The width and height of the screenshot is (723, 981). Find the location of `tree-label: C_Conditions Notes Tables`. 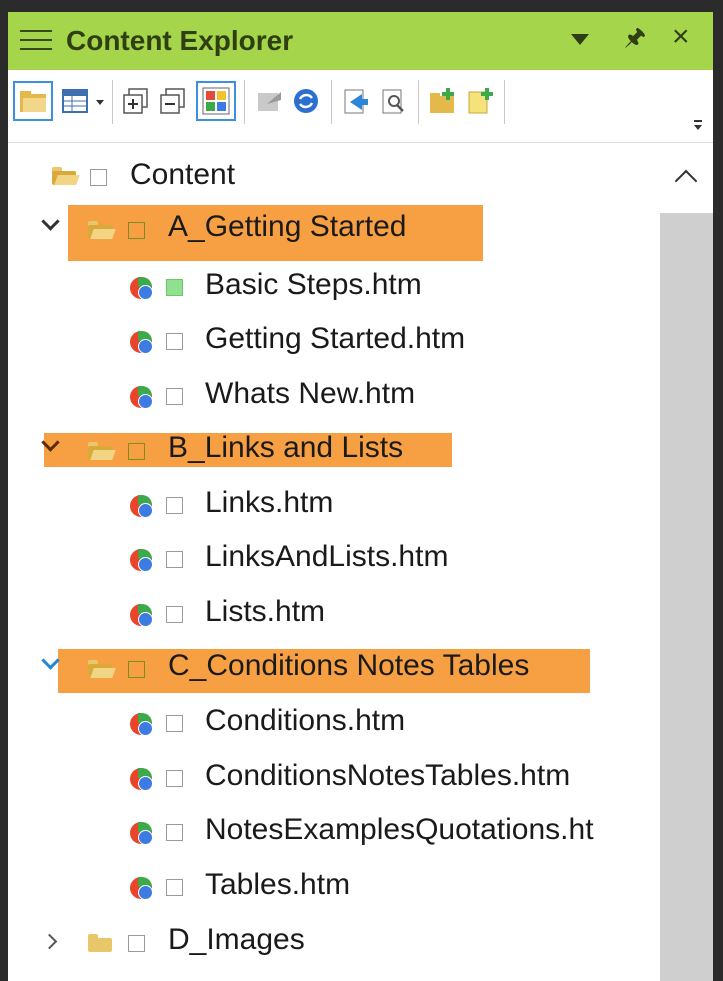

tree-label: C_Conditions Notes Tables is located at coordinates (349, 665).